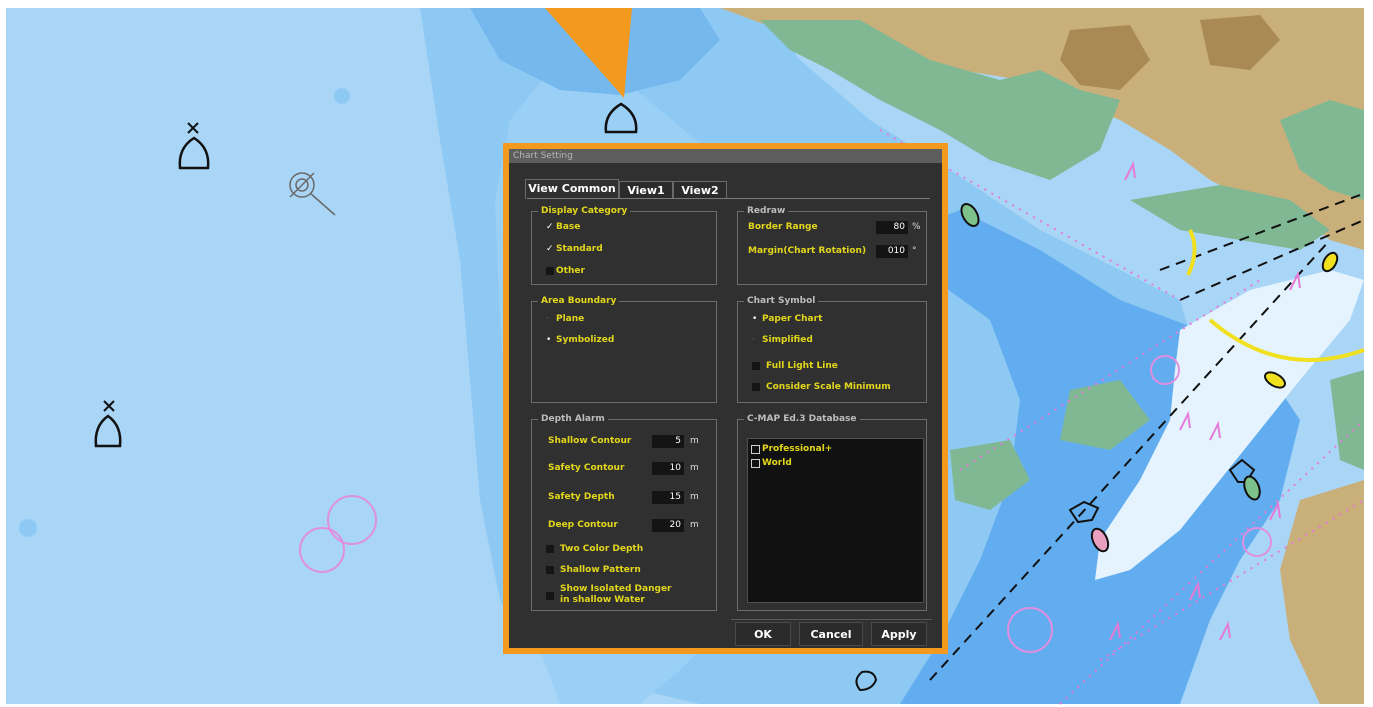 The width and height of the screenshot is (1373, 707). I want to click on dialog-title: Chart Setting, so click(725, 156).